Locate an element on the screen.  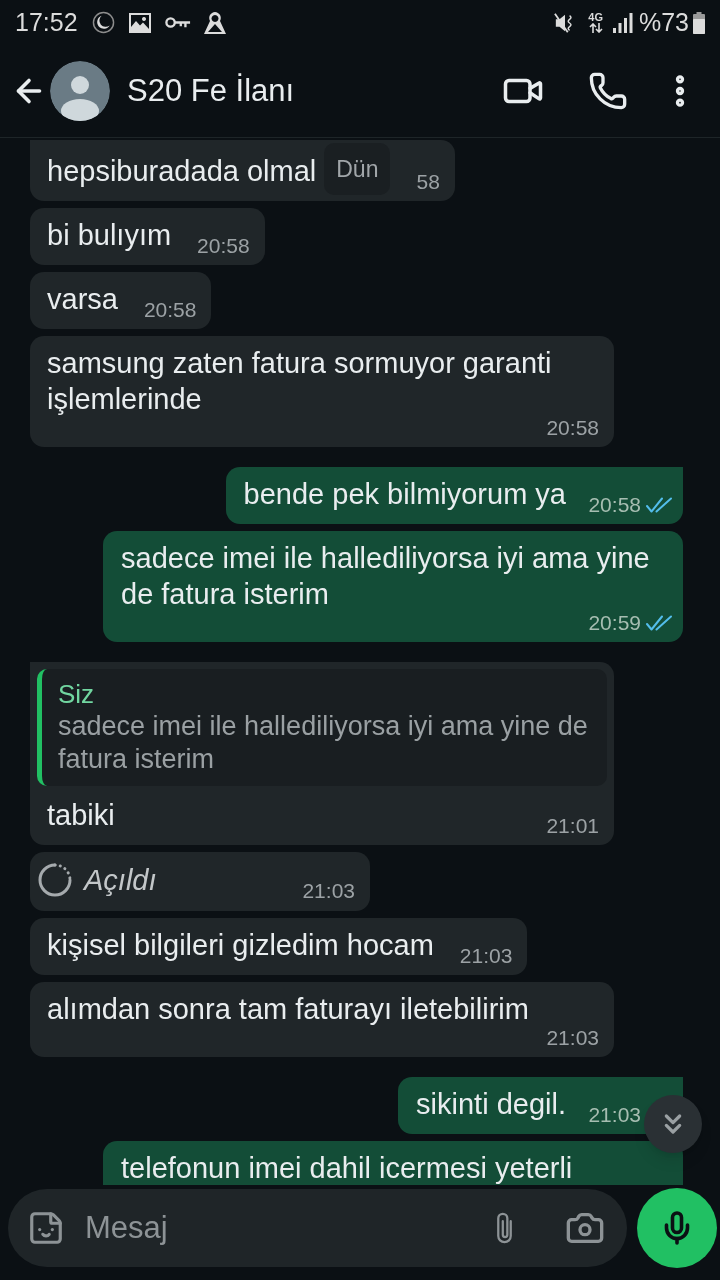
message-time: 58 is located at coordinates (428, 182).